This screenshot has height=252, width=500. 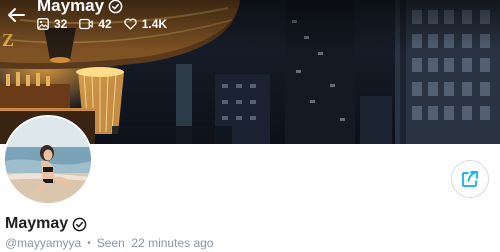 I want to click on heart-icon, so click(x=130, y=24).